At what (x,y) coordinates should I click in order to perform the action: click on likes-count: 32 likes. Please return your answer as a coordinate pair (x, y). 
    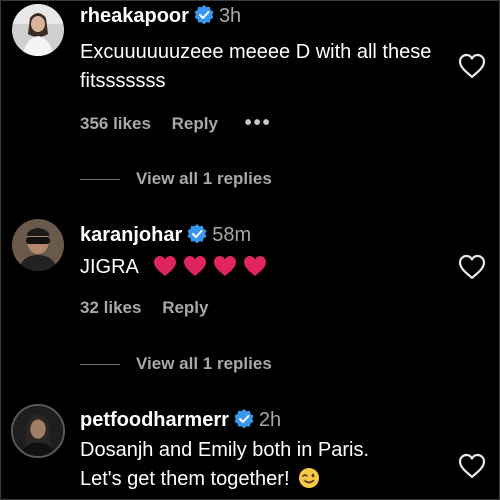
    Looking at the image, I should click on (110, 308).